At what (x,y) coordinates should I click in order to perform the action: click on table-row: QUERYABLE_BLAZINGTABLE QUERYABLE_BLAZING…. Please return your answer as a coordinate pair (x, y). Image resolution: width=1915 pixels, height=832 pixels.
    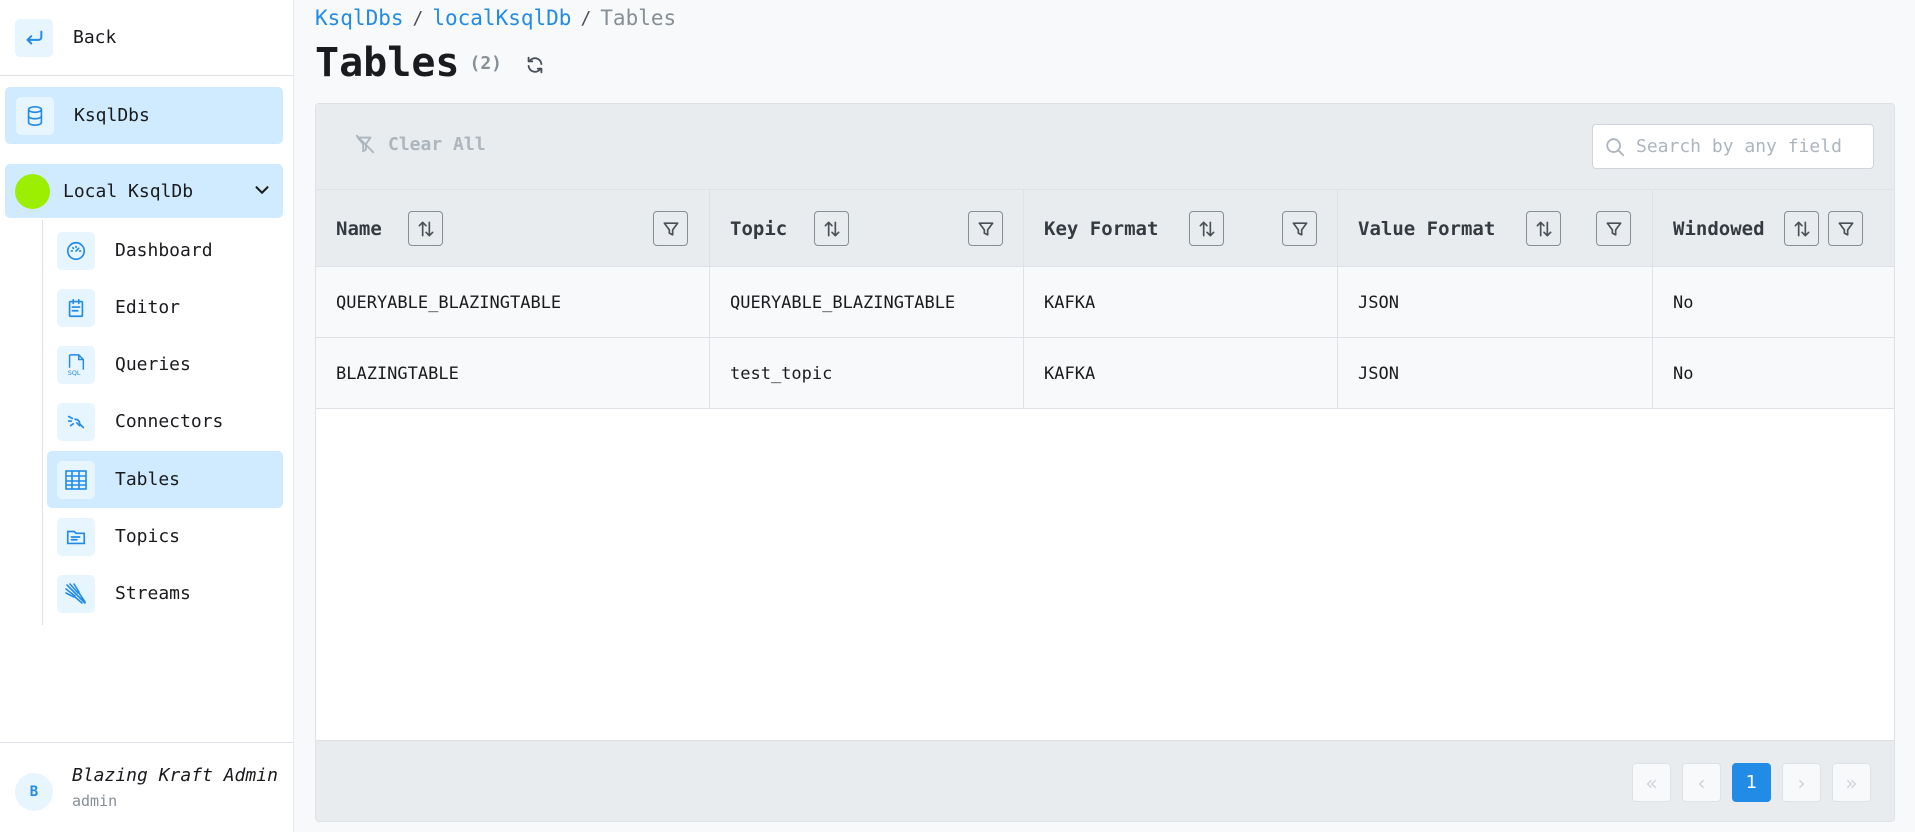
    Looking at the image, I should click on (1105, 302).